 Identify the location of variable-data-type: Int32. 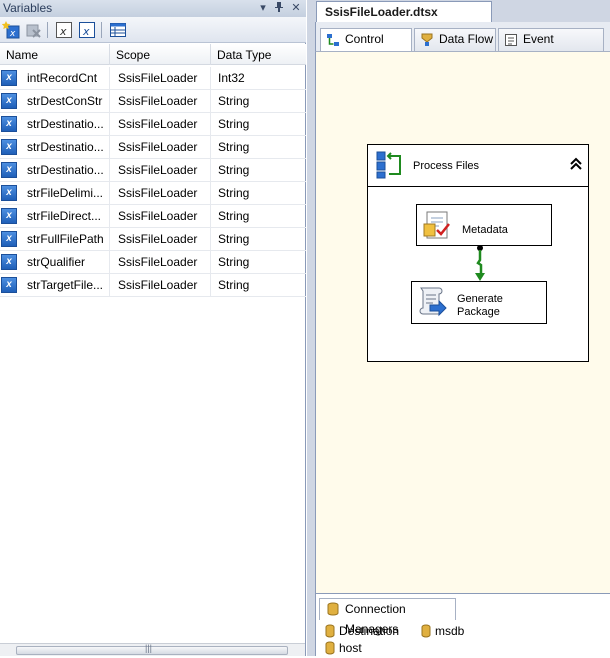
(258, 78).